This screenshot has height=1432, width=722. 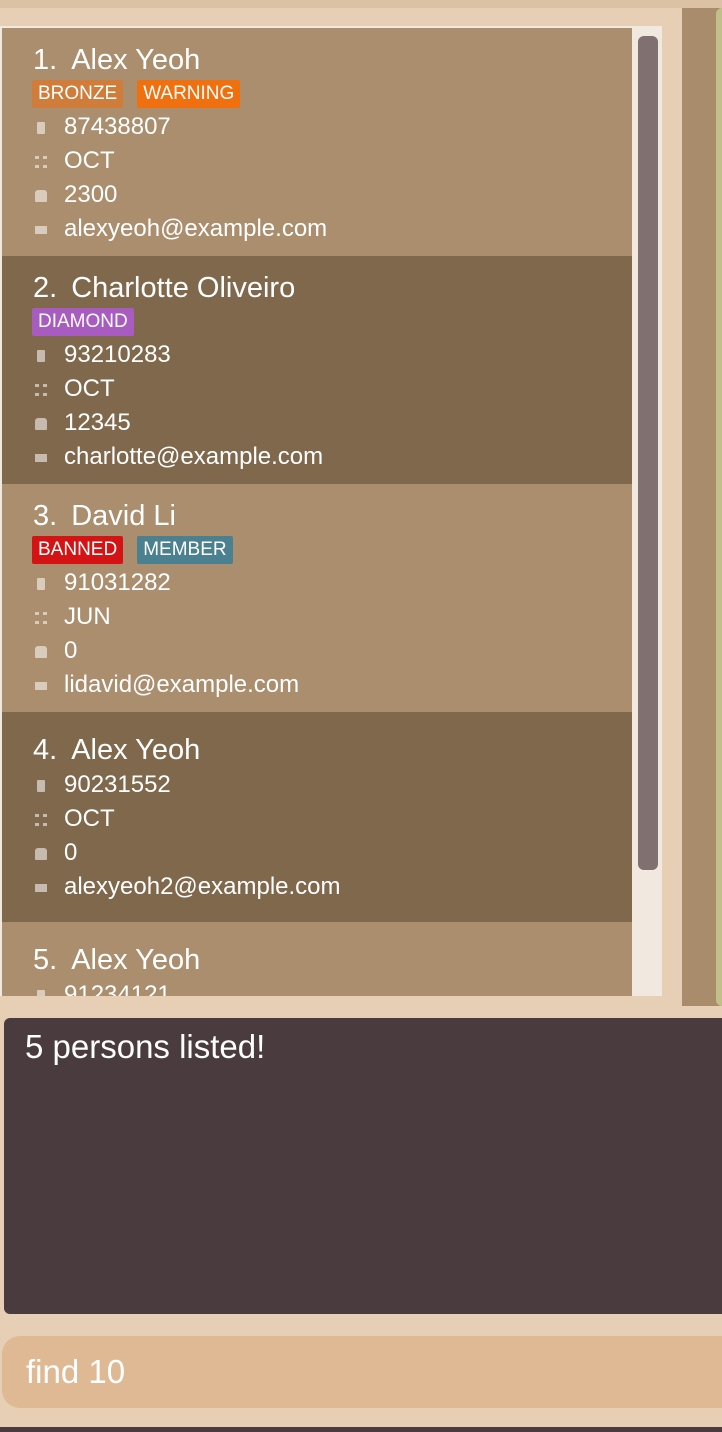 I want to click on command-box, so click(x=362, y=1372).